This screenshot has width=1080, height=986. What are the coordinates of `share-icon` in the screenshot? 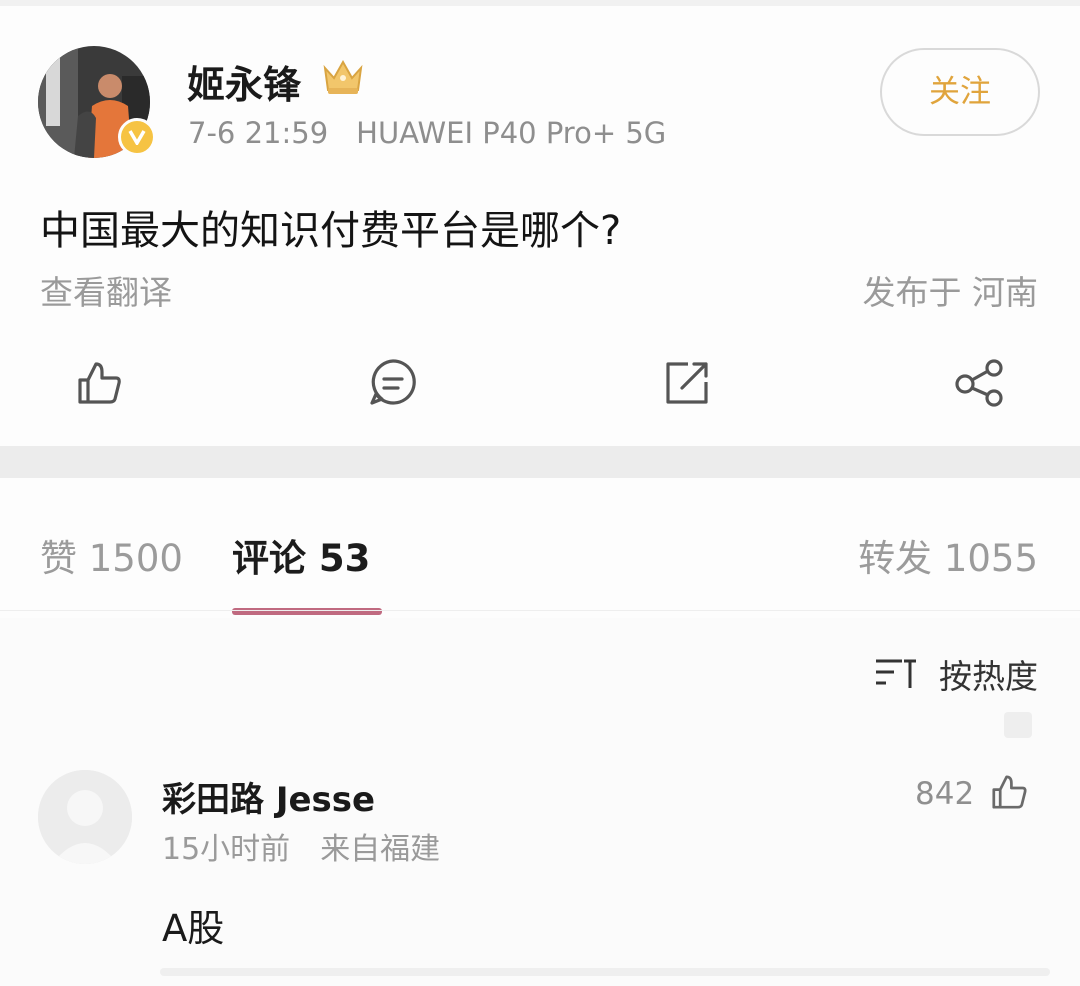 It's located at (979, 383).